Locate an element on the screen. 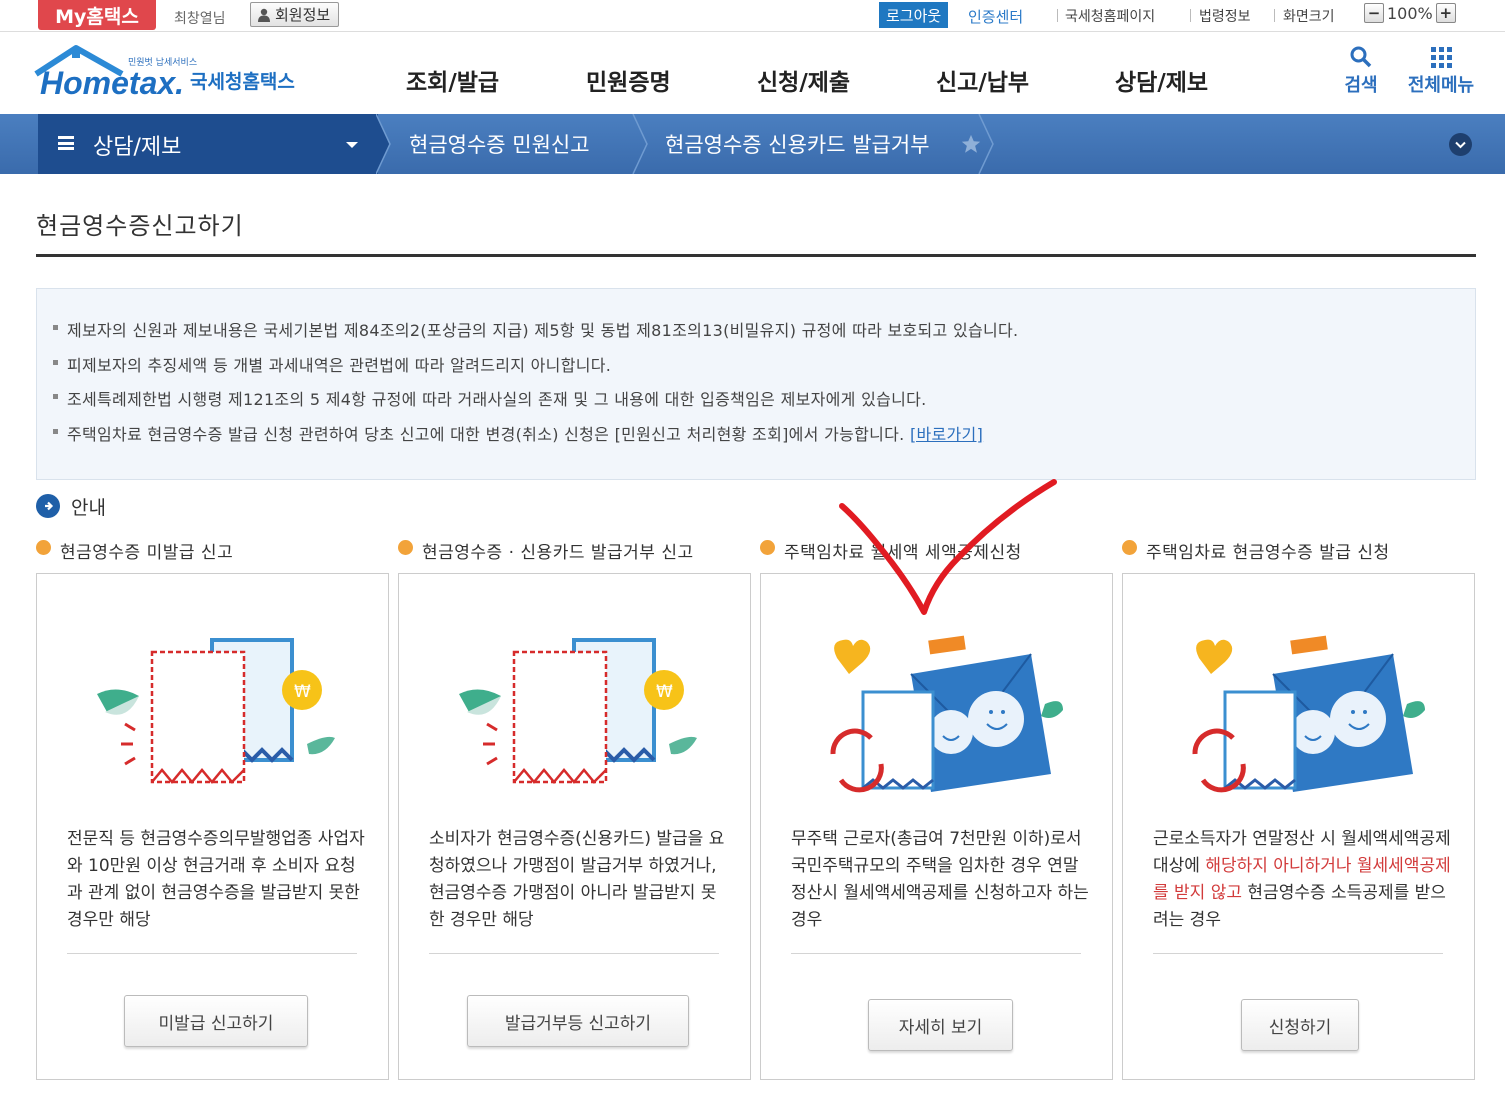 The height and width of the screenshot is (1116, 1505). logout-button: 로그아웃 is located at coordinates (914, 15).